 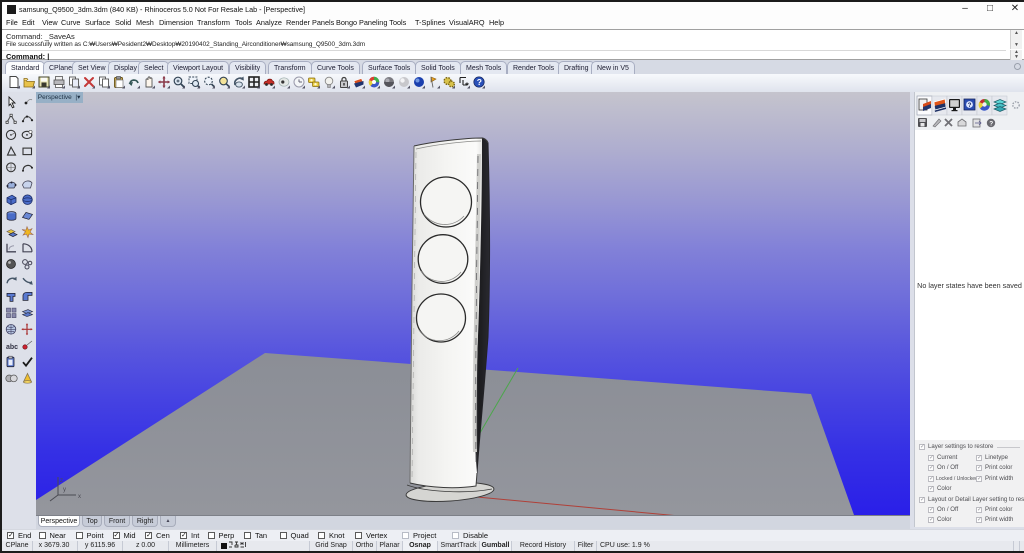 What do you see at coordinates (61, 481) in the screenshot?
I see `svg-text: z` at bounding box center [61, 481].